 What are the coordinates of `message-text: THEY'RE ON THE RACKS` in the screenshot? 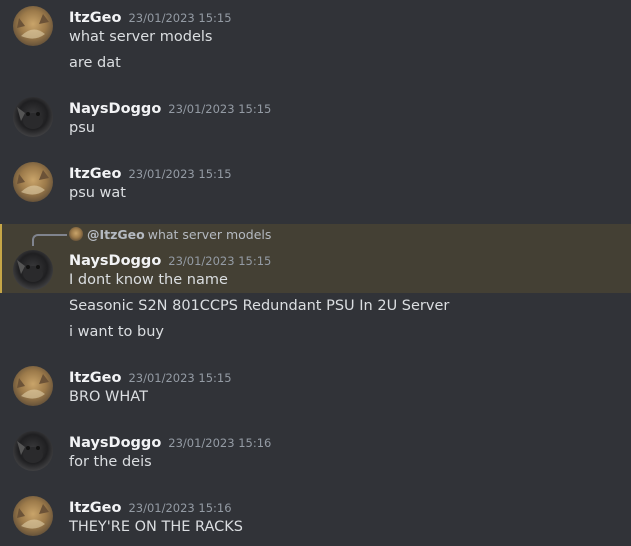 It's located at (156, 527).